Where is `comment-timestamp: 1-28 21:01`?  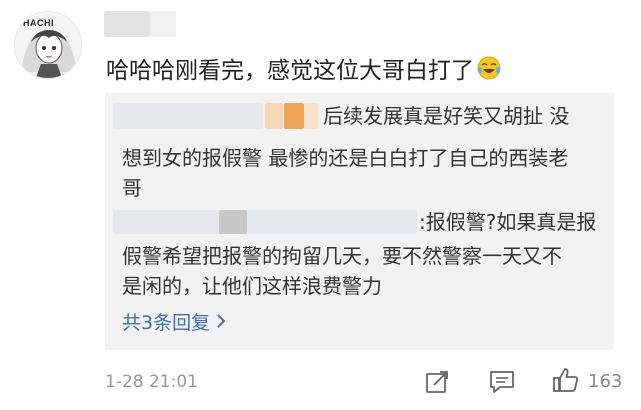
comment-timestamp: 1-28 21:01 is located at coordinates (151, 382).